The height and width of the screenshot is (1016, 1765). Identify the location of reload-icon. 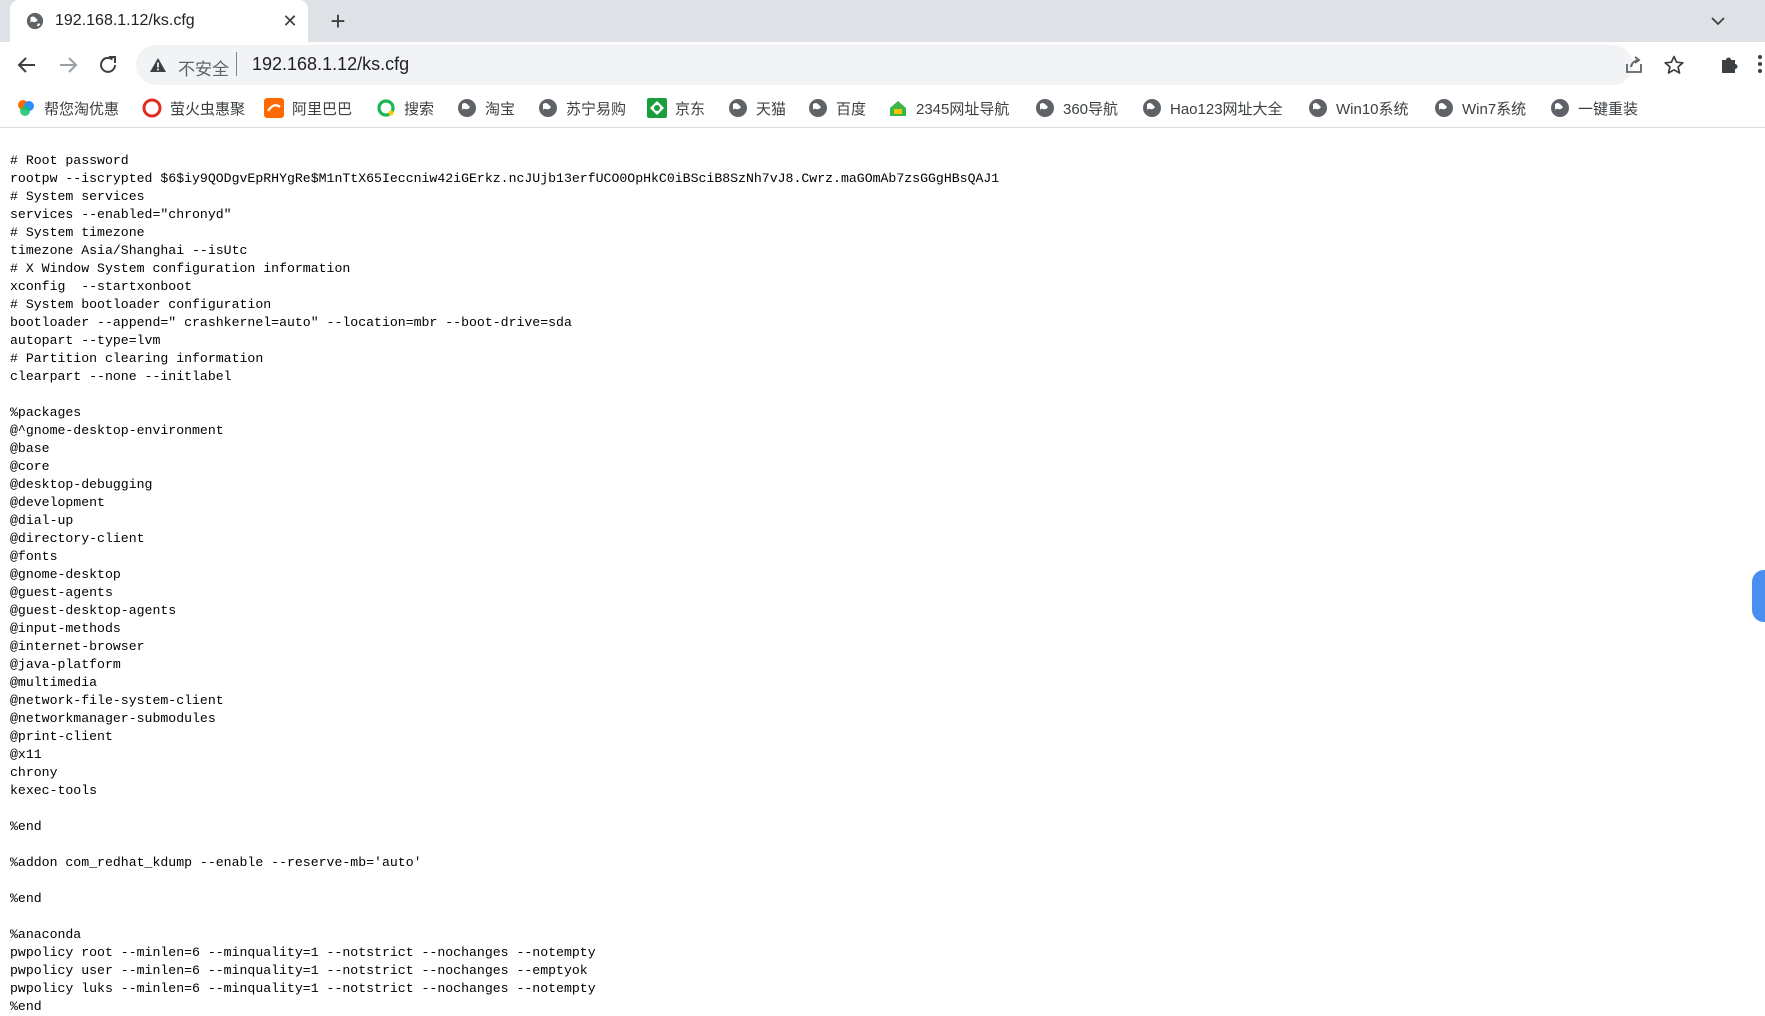
(108, 65).